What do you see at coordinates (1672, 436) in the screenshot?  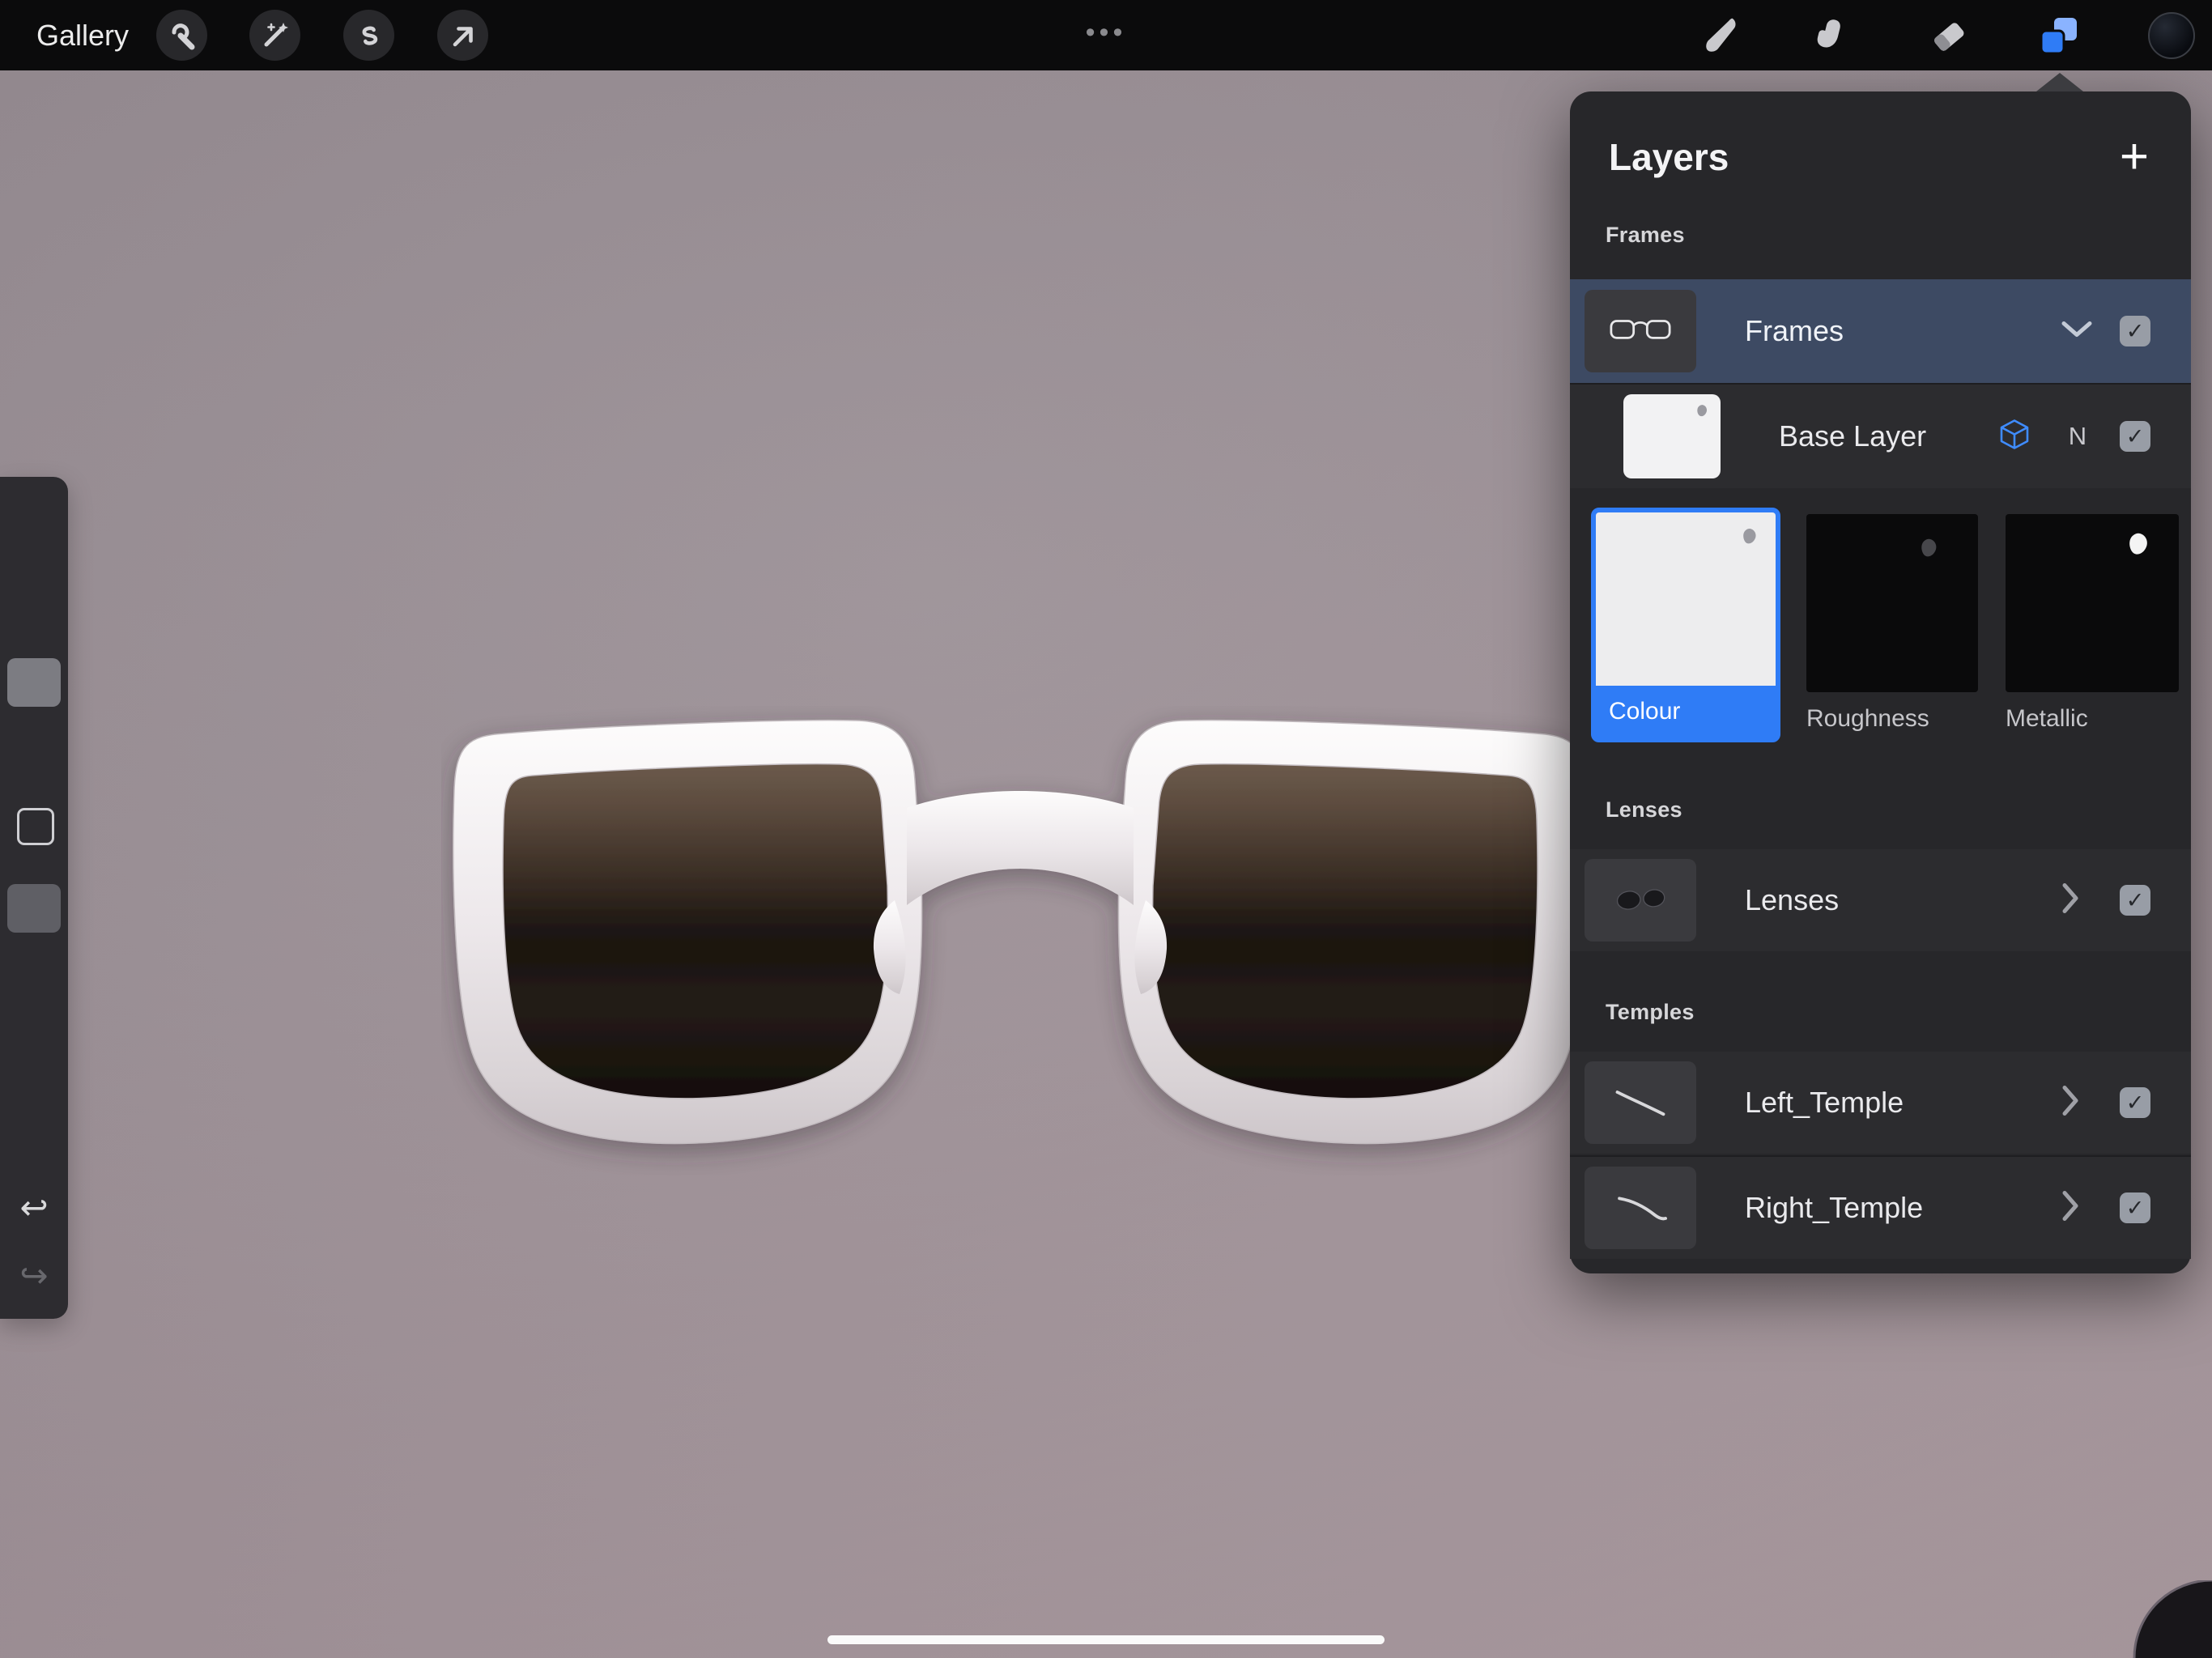 I see `base-layer-thumbnail` at bounding box center [1672, 436].